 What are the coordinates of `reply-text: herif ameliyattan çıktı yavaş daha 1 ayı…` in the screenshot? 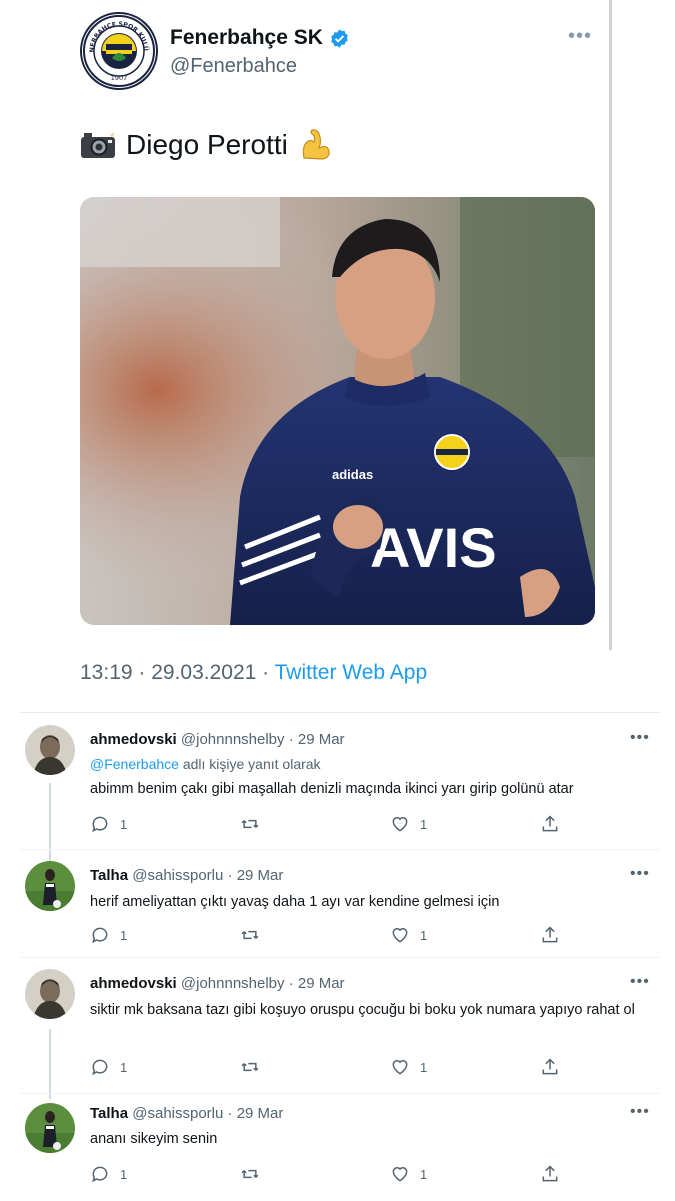 It's located at (295, 902).